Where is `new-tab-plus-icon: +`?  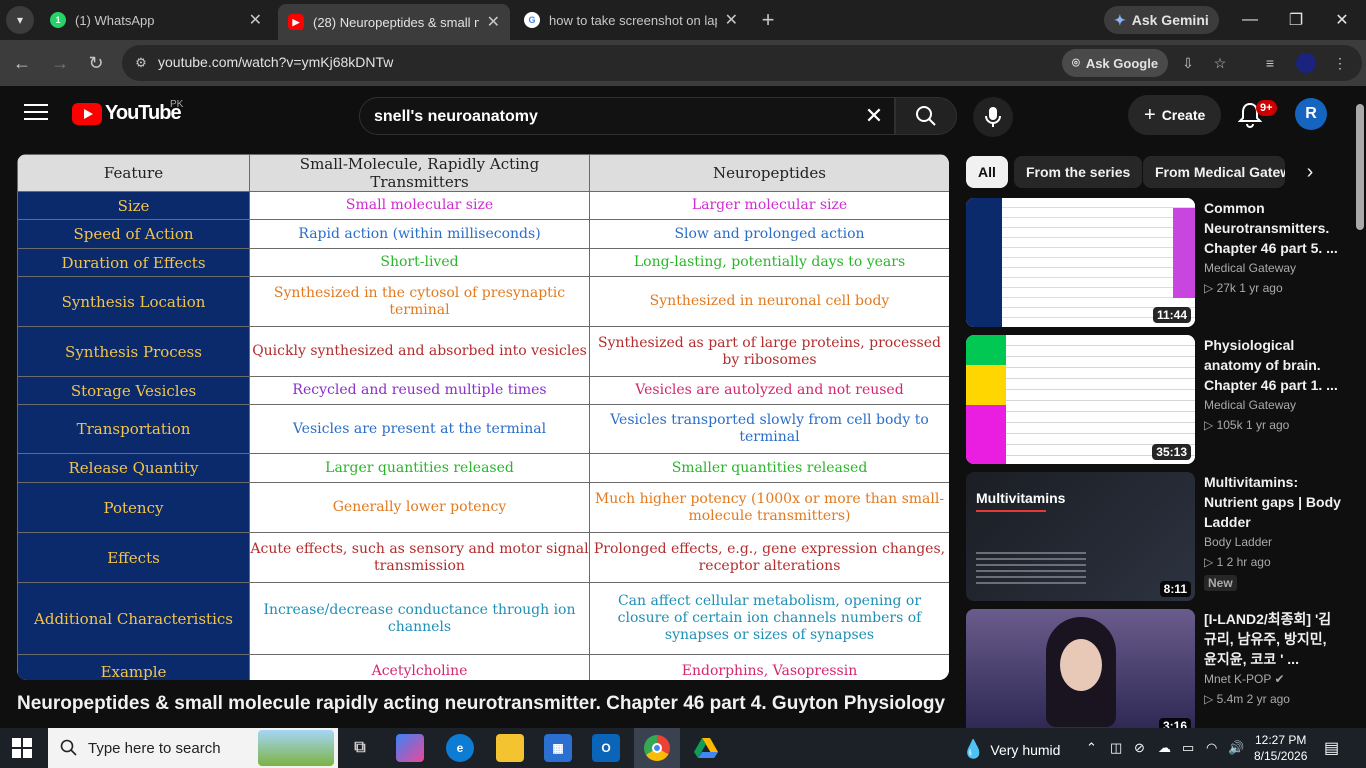
new-tab-plus-icon: + is located at coordinates (768, 20).